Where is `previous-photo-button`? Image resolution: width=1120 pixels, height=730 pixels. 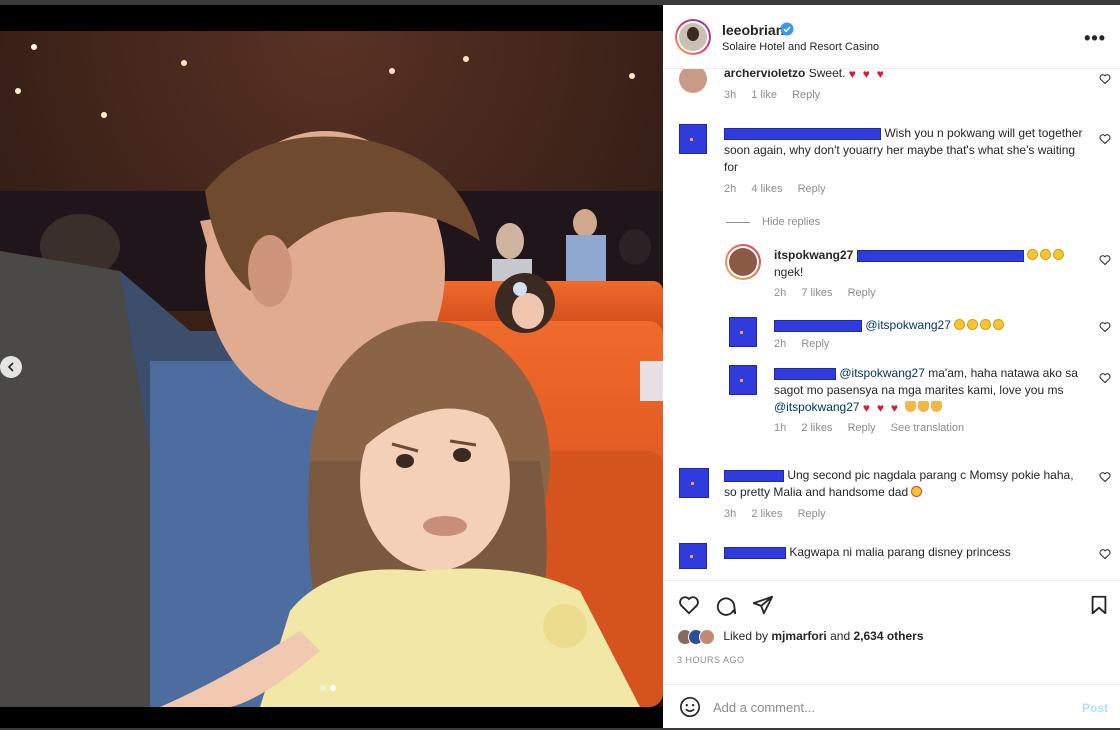 previous-photo-button is located at coordinates (11, 367).